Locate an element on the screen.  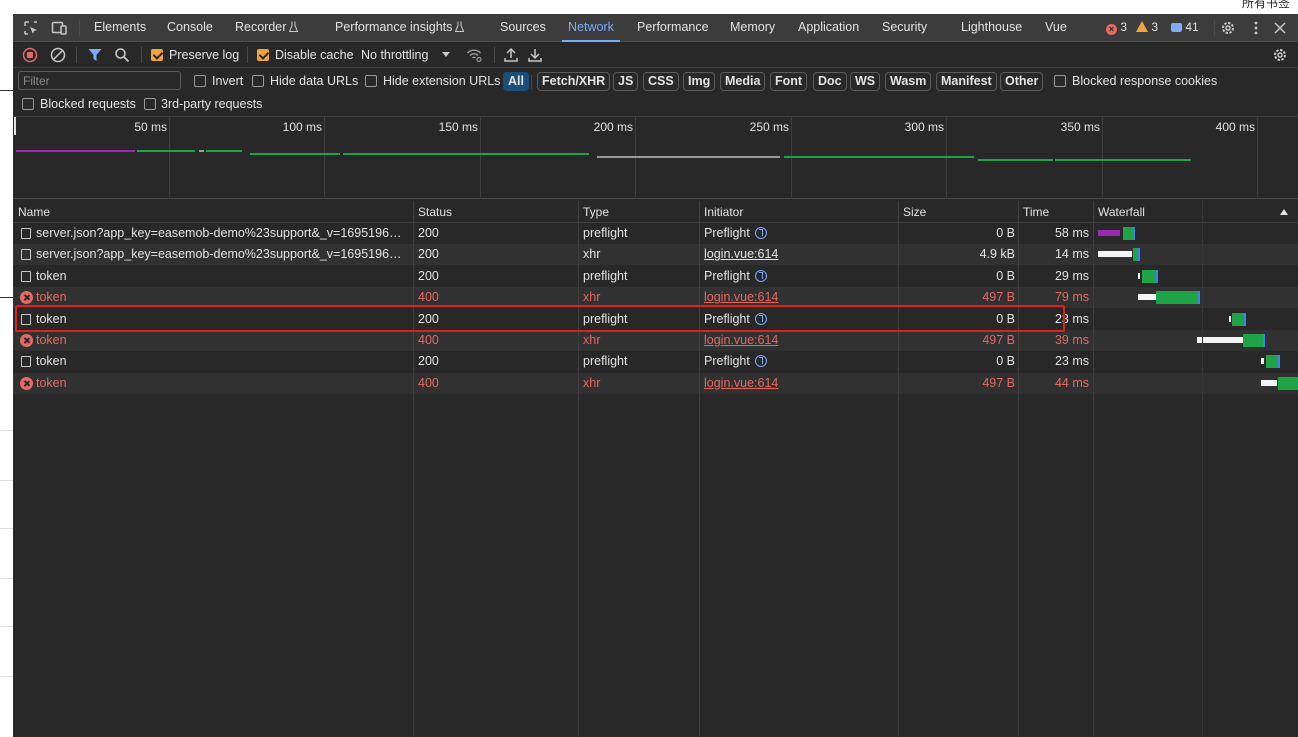
third-party-requests-checkbox is located at coordinates (150, 104).